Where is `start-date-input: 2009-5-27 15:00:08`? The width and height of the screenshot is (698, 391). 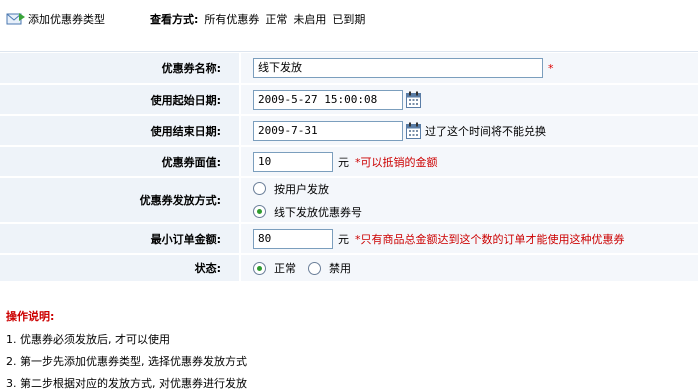 start-date-input: 2009-5-27 15:00:08 is located at coordinates (328, 99).